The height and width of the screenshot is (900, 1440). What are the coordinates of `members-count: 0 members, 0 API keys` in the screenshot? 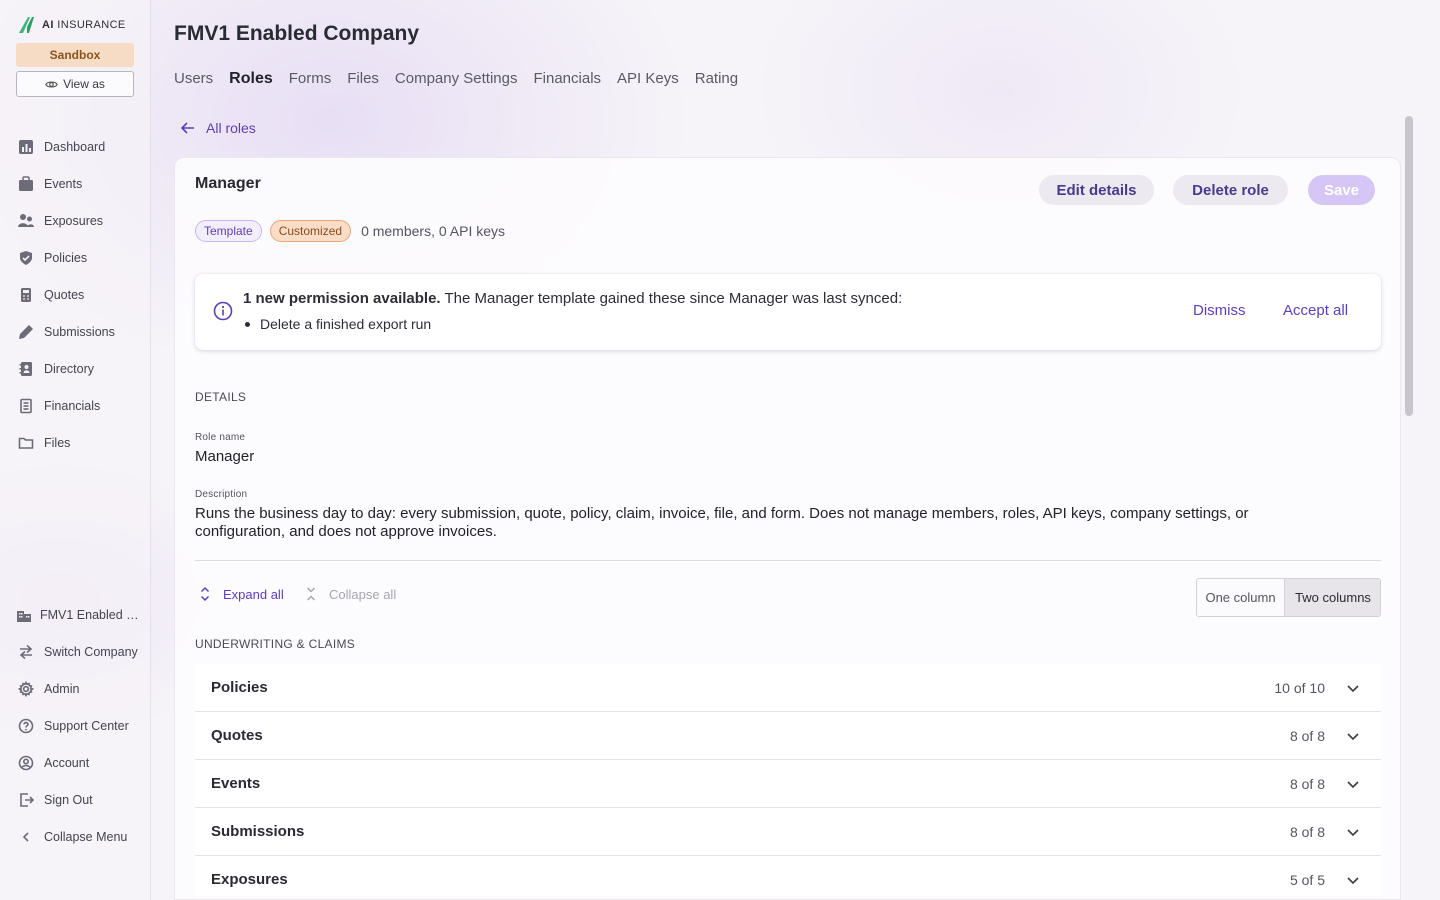 It's located at (433, 231).